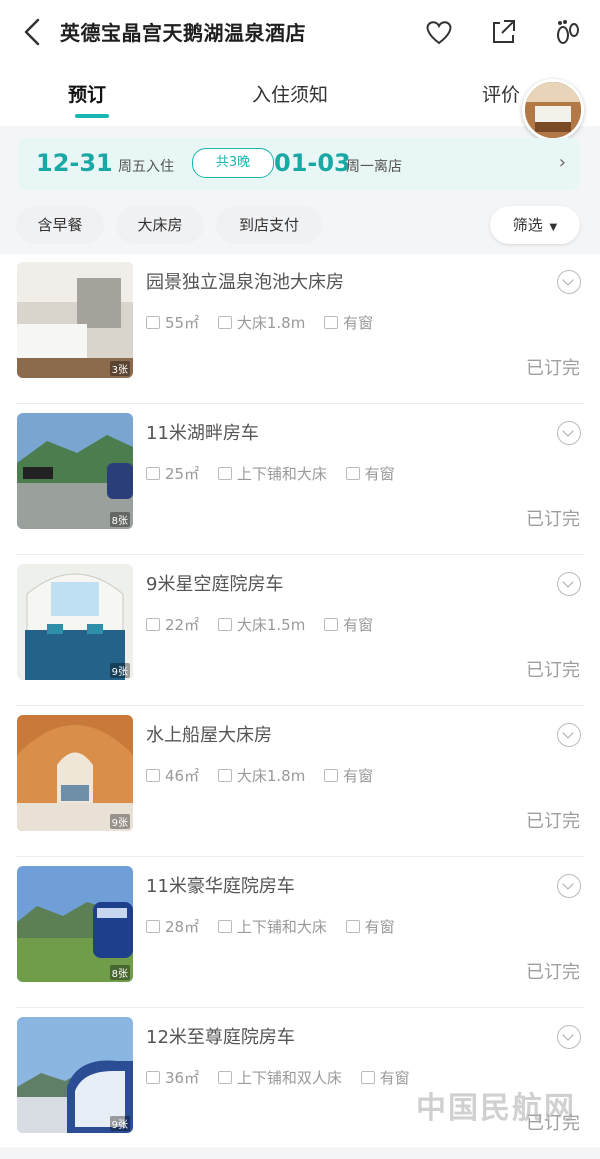  I want to click on room-area: 55㎡, so click(182, 323).